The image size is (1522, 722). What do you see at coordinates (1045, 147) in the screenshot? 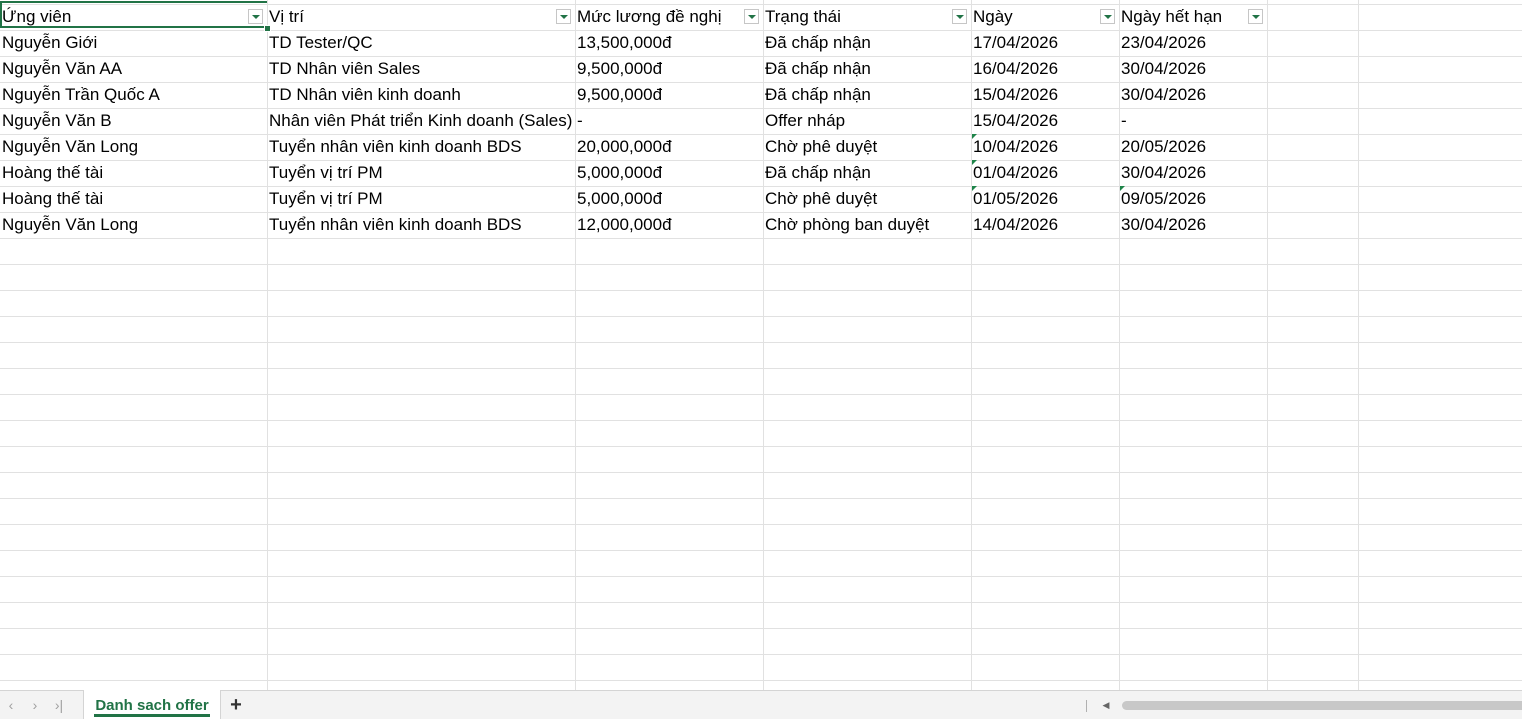
I see `table-cell: 10/04/2026` at bounding box center [1045, 147].